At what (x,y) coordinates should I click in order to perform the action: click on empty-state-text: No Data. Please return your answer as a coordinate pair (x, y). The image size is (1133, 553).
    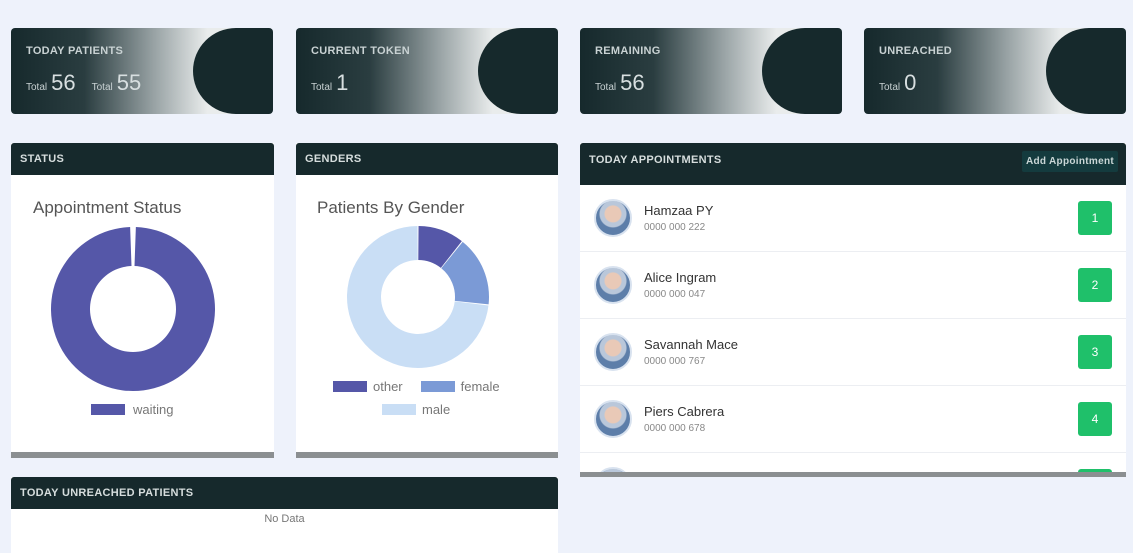
    Looking at the image, I should click on (284, 519).